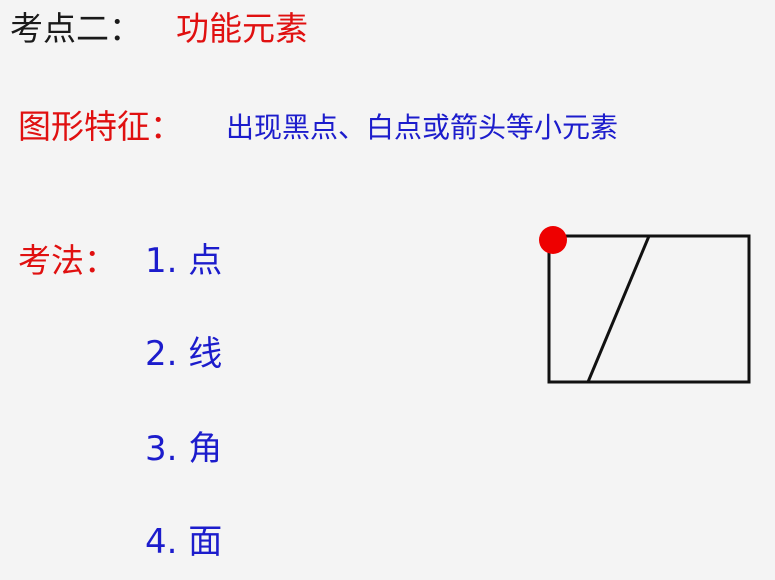 This screenshot has width=775, height=580. Describe the element at coordinates (553, 240) in the screenshot. I see `figure-red-dot` at that location.